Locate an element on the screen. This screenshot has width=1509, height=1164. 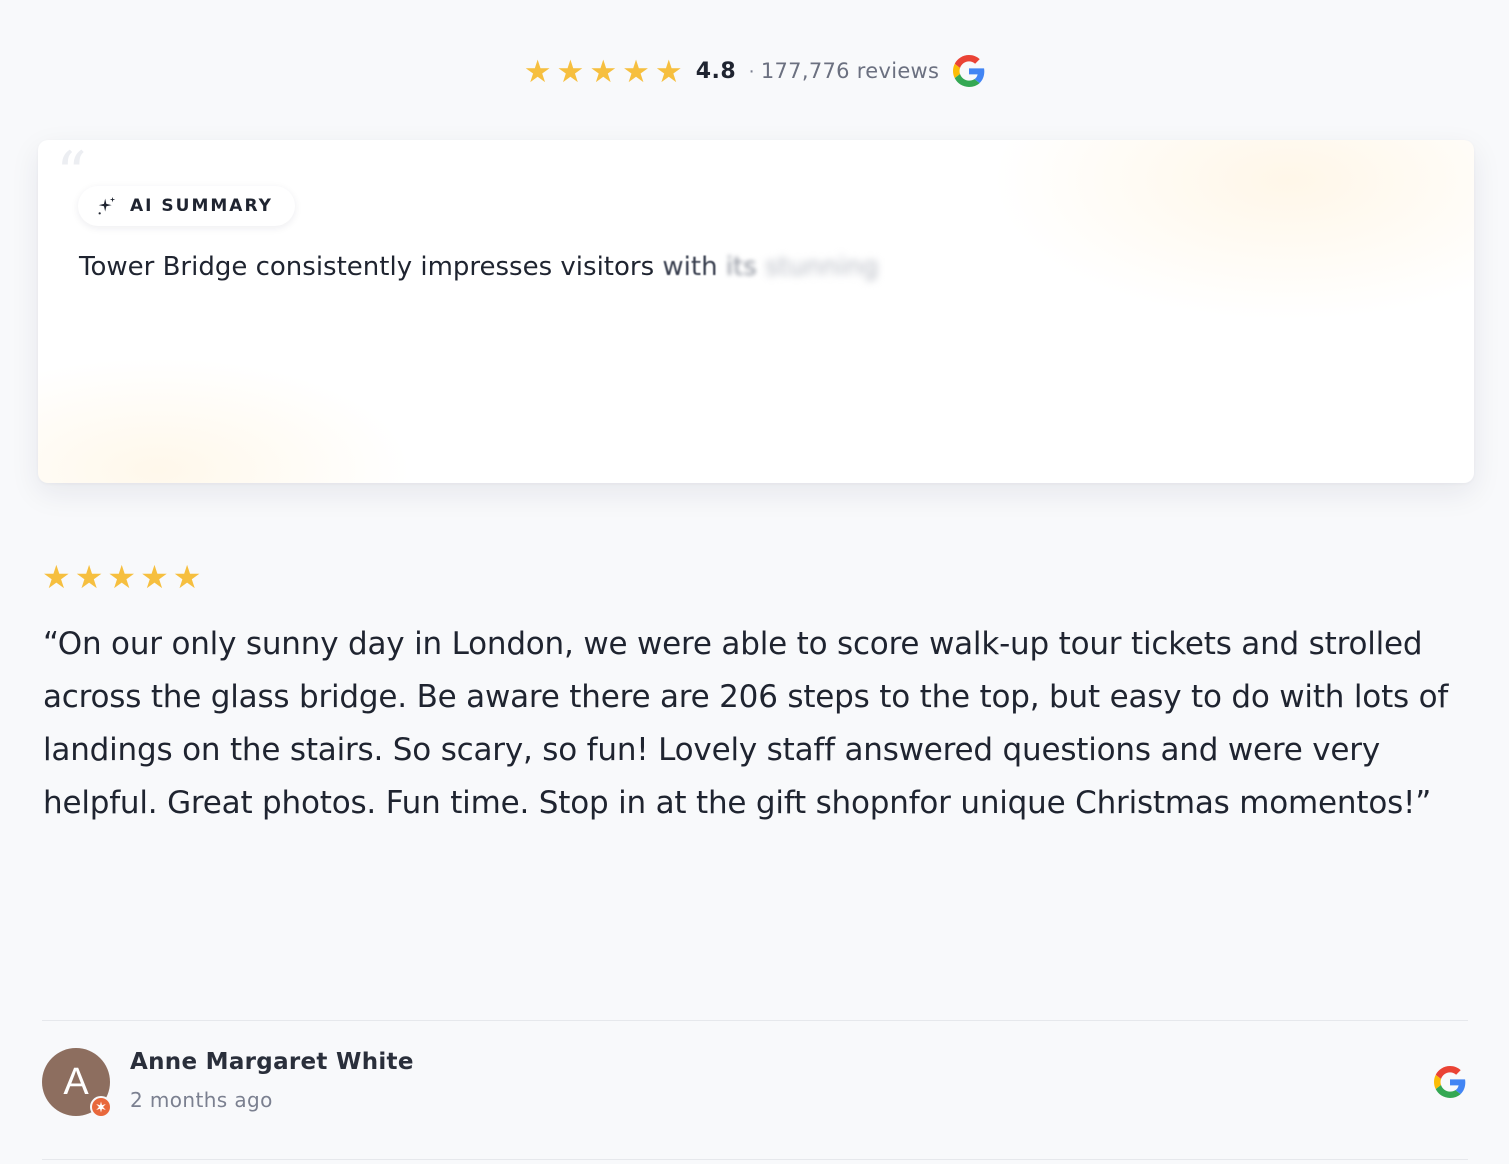
avatar: A is located at coordinates (77, 1083).